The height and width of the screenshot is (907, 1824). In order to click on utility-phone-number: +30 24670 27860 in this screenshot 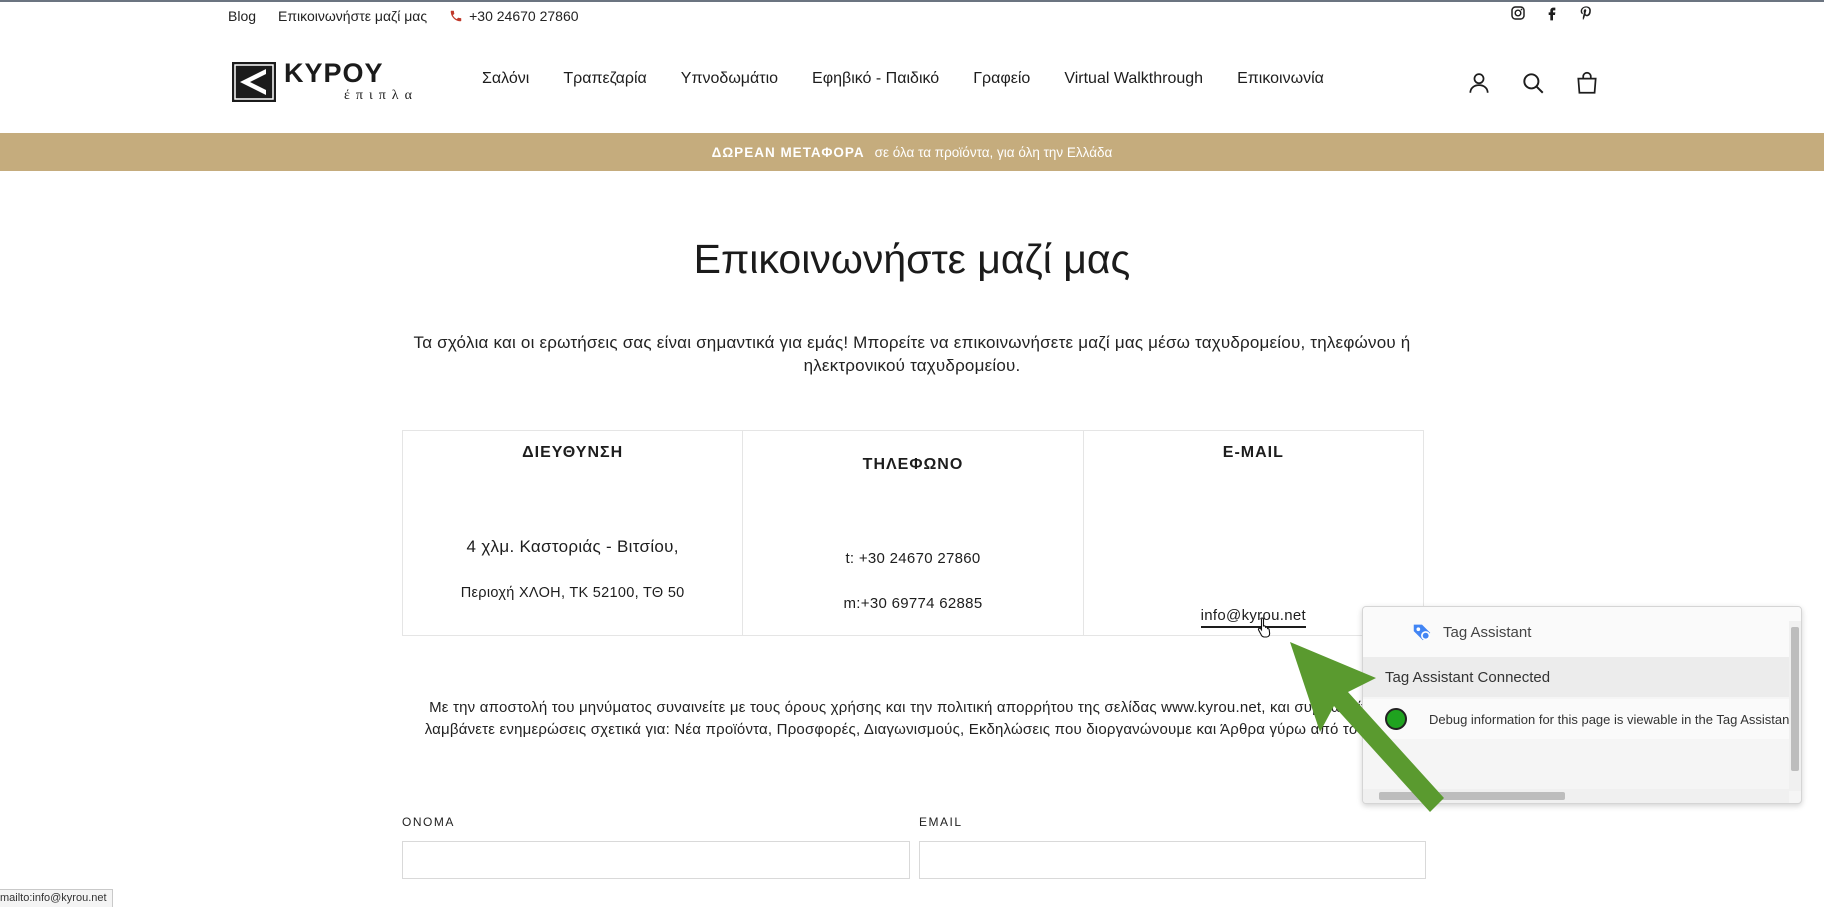, I will do `click(524, 16)`.